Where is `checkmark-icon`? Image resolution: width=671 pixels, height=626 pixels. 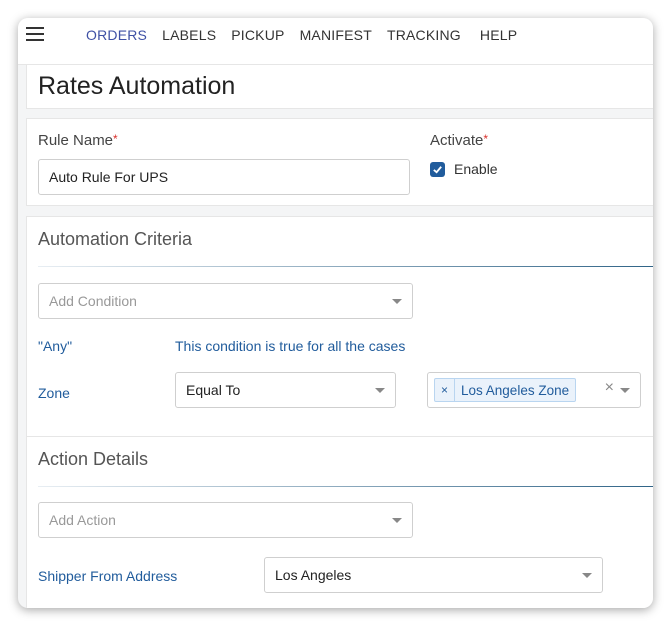 checkmark-icon is located at coordinates (437, 170).